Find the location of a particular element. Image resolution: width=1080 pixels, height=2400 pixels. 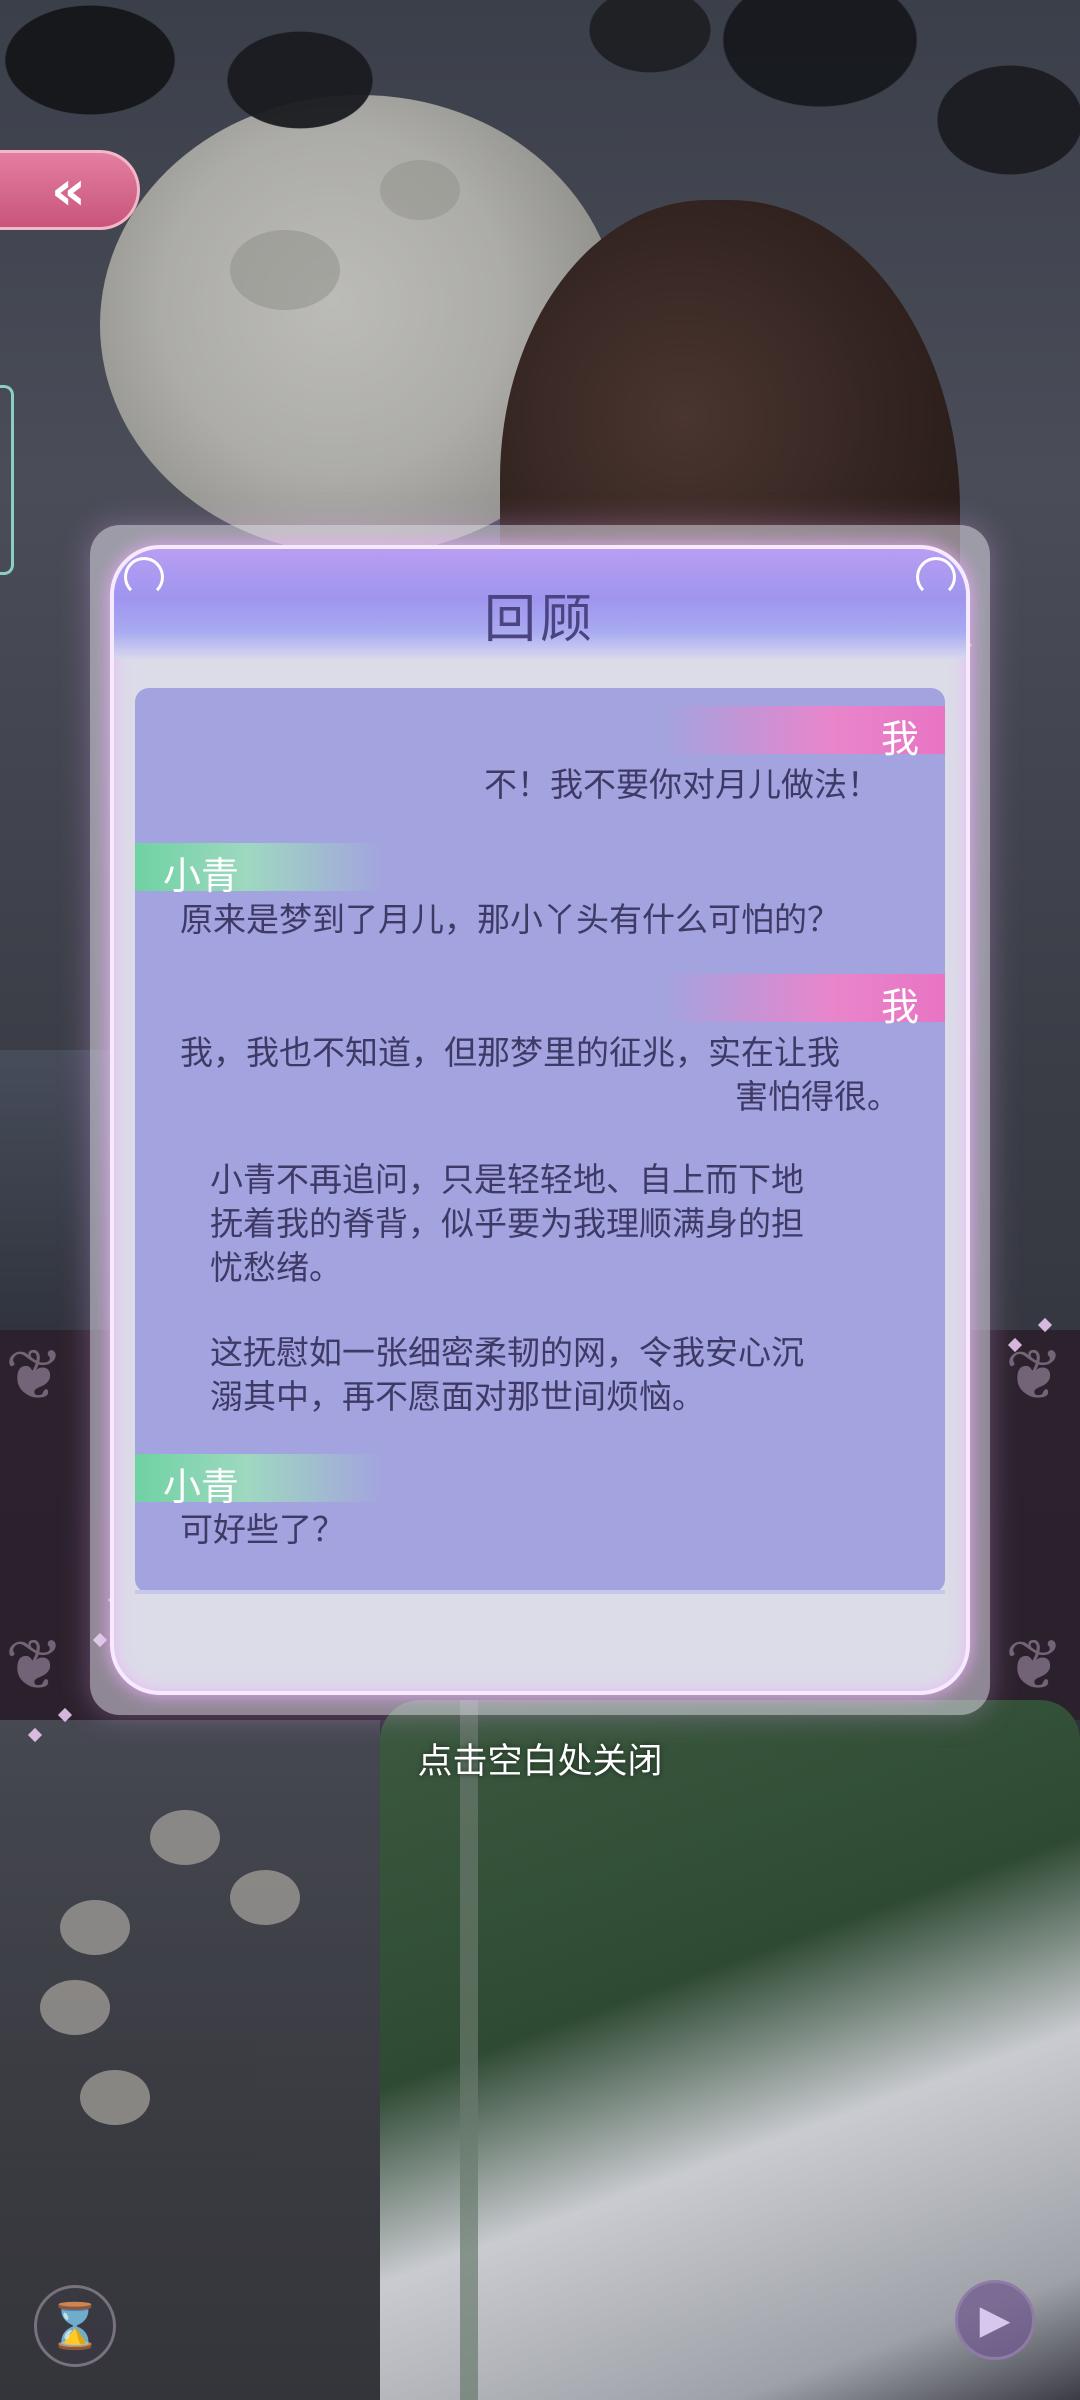

play-icon: ▶ is located at coordinates (995, 2320).